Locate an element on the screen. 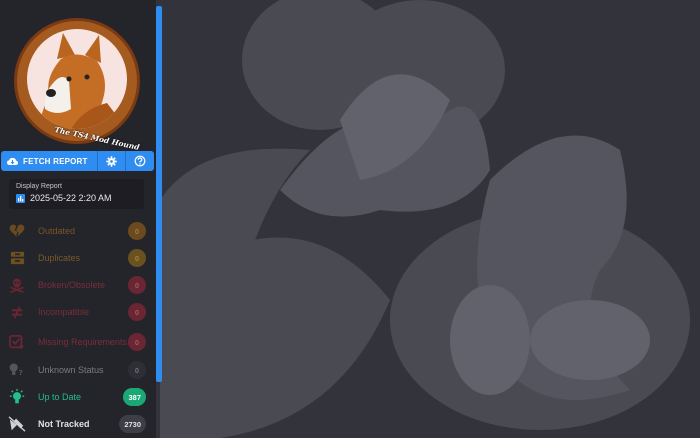 The width and height of the screenshot is (700, 438). status-item-duplicates: Duplicates 0 is located at coordinates (76, 258).